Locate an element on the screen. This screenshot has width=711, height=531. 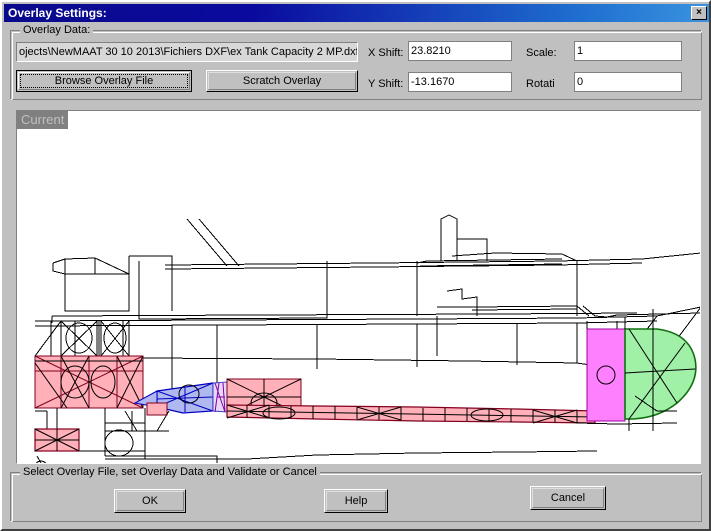
tank-pink-aft-small is located at coordinates (57, 440).